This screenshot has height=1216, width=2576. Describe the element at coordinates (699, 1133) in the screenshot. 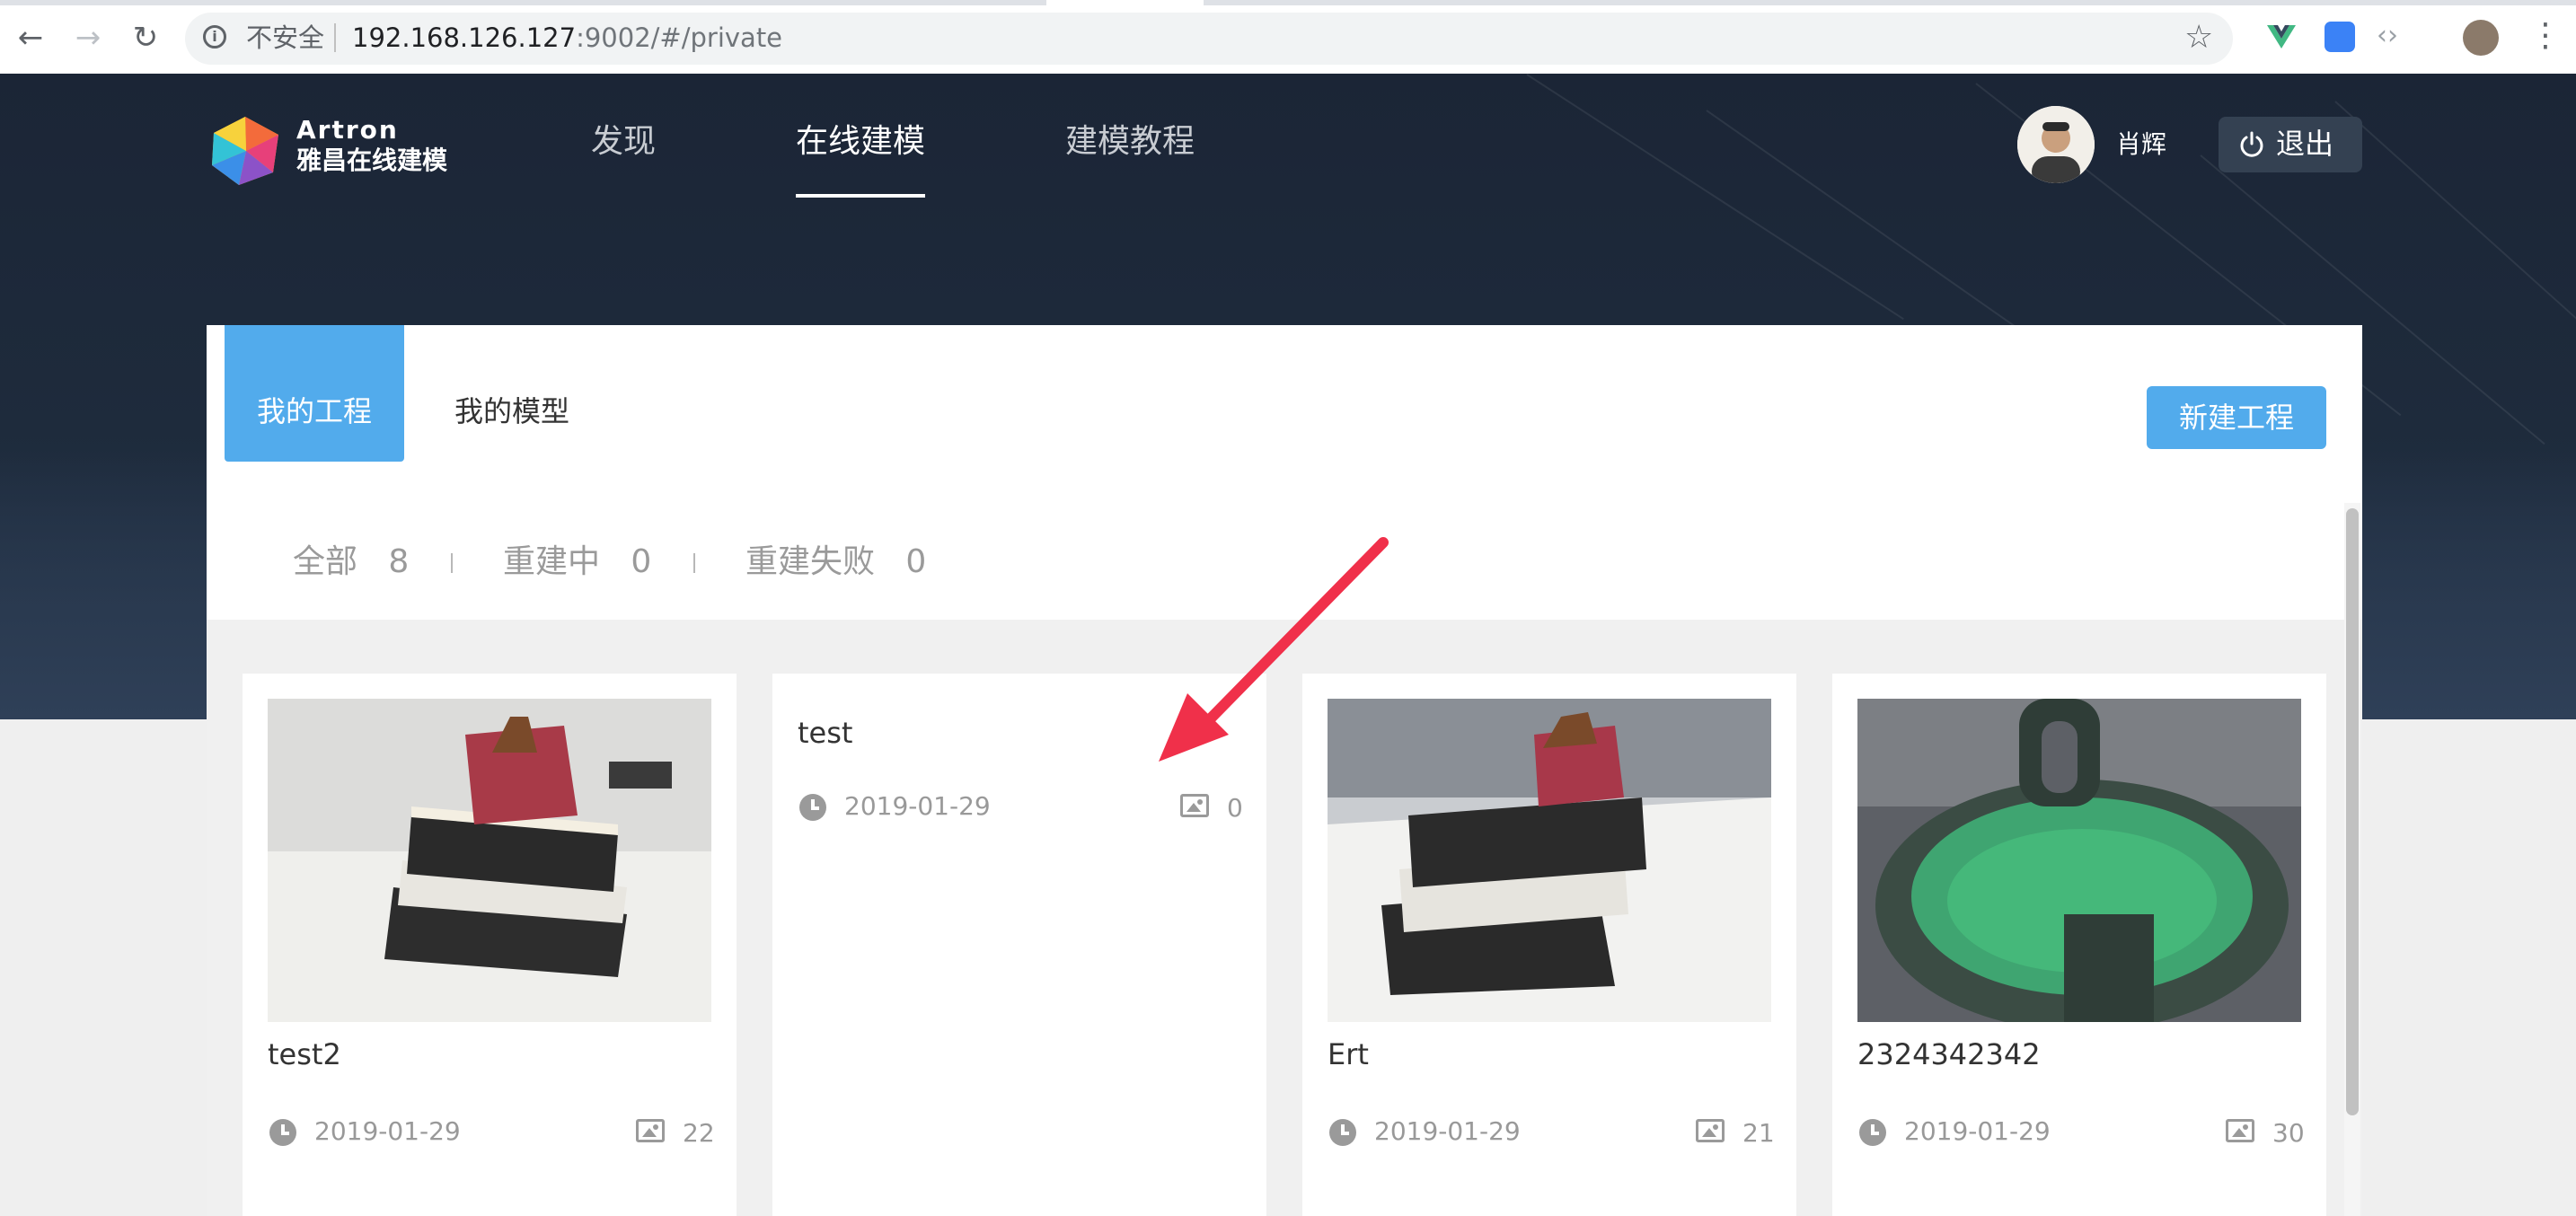

I see `image-count: 22` at that location.